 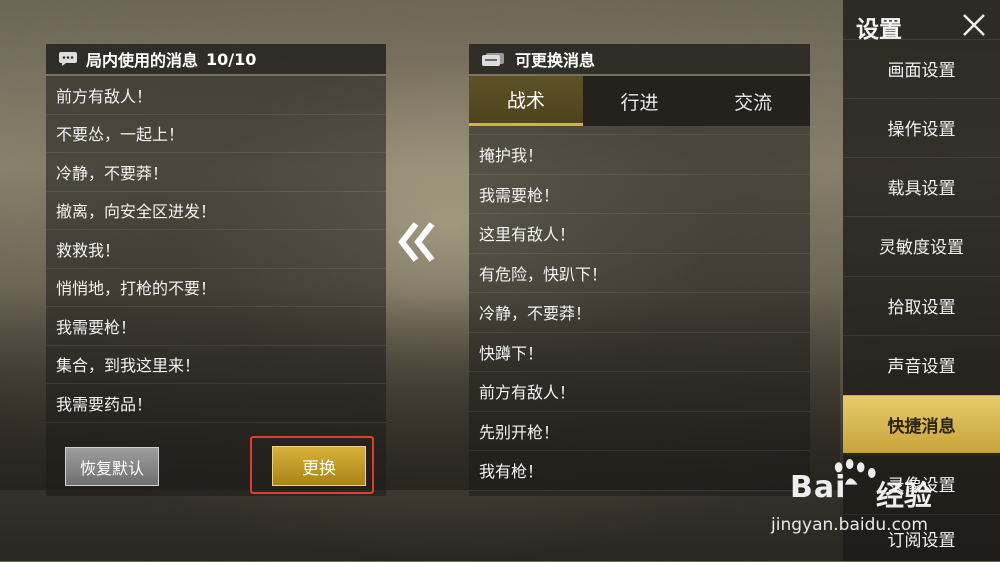 What do you see at coordinates (639, 59) in the screenshot?
I see `swappable-messages-header: 可更换消息` at bounding box center [639, 59].